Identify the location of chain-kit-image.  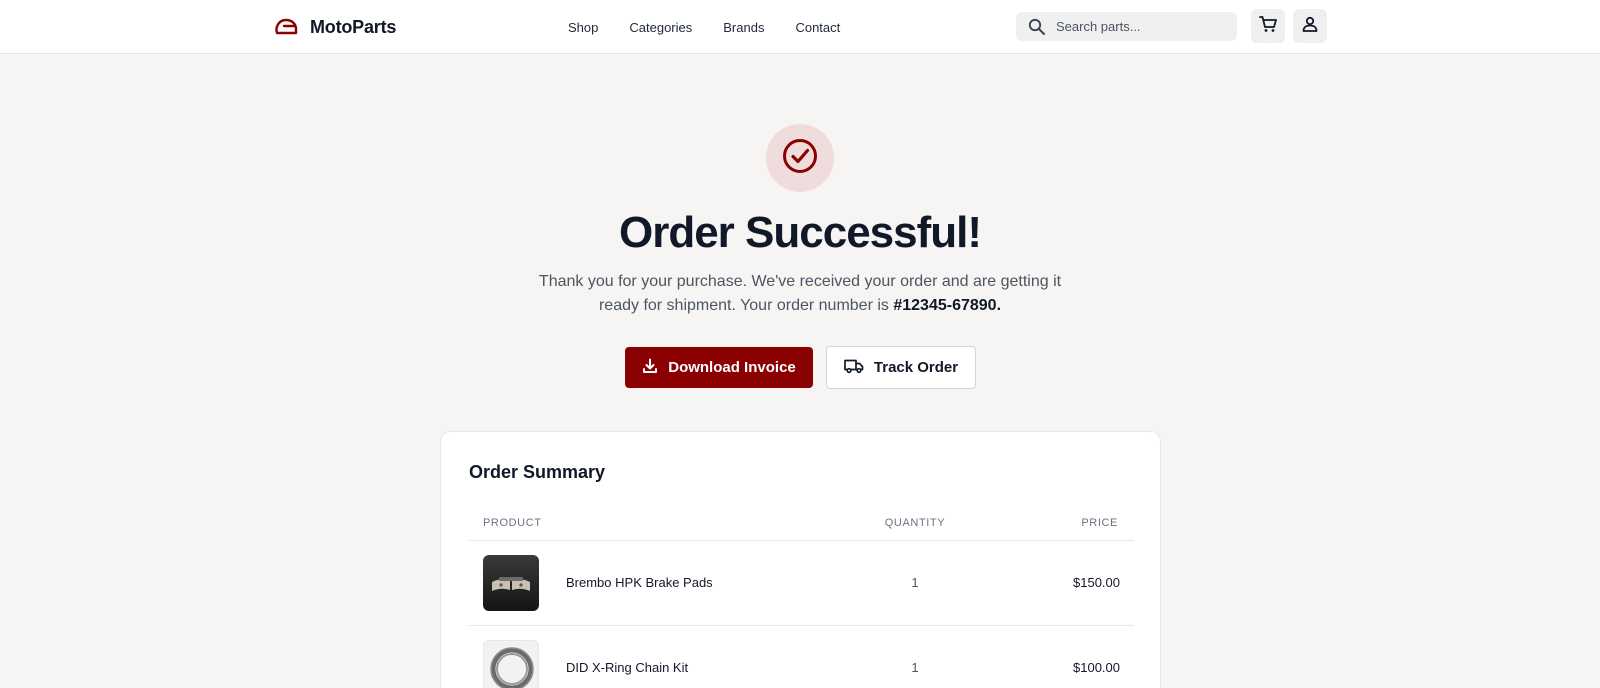
(511, 664).